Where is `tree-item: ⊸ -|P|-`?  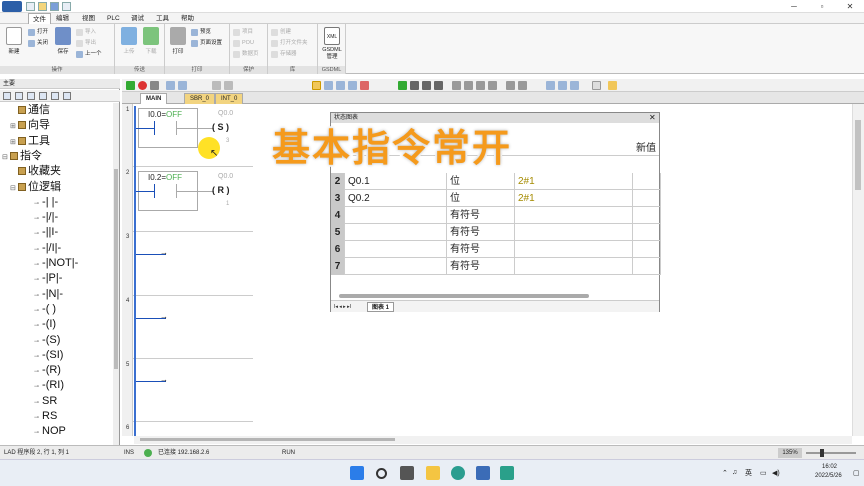 tree-item: ⊸ -|P|- is located at coordinates (44, 278).